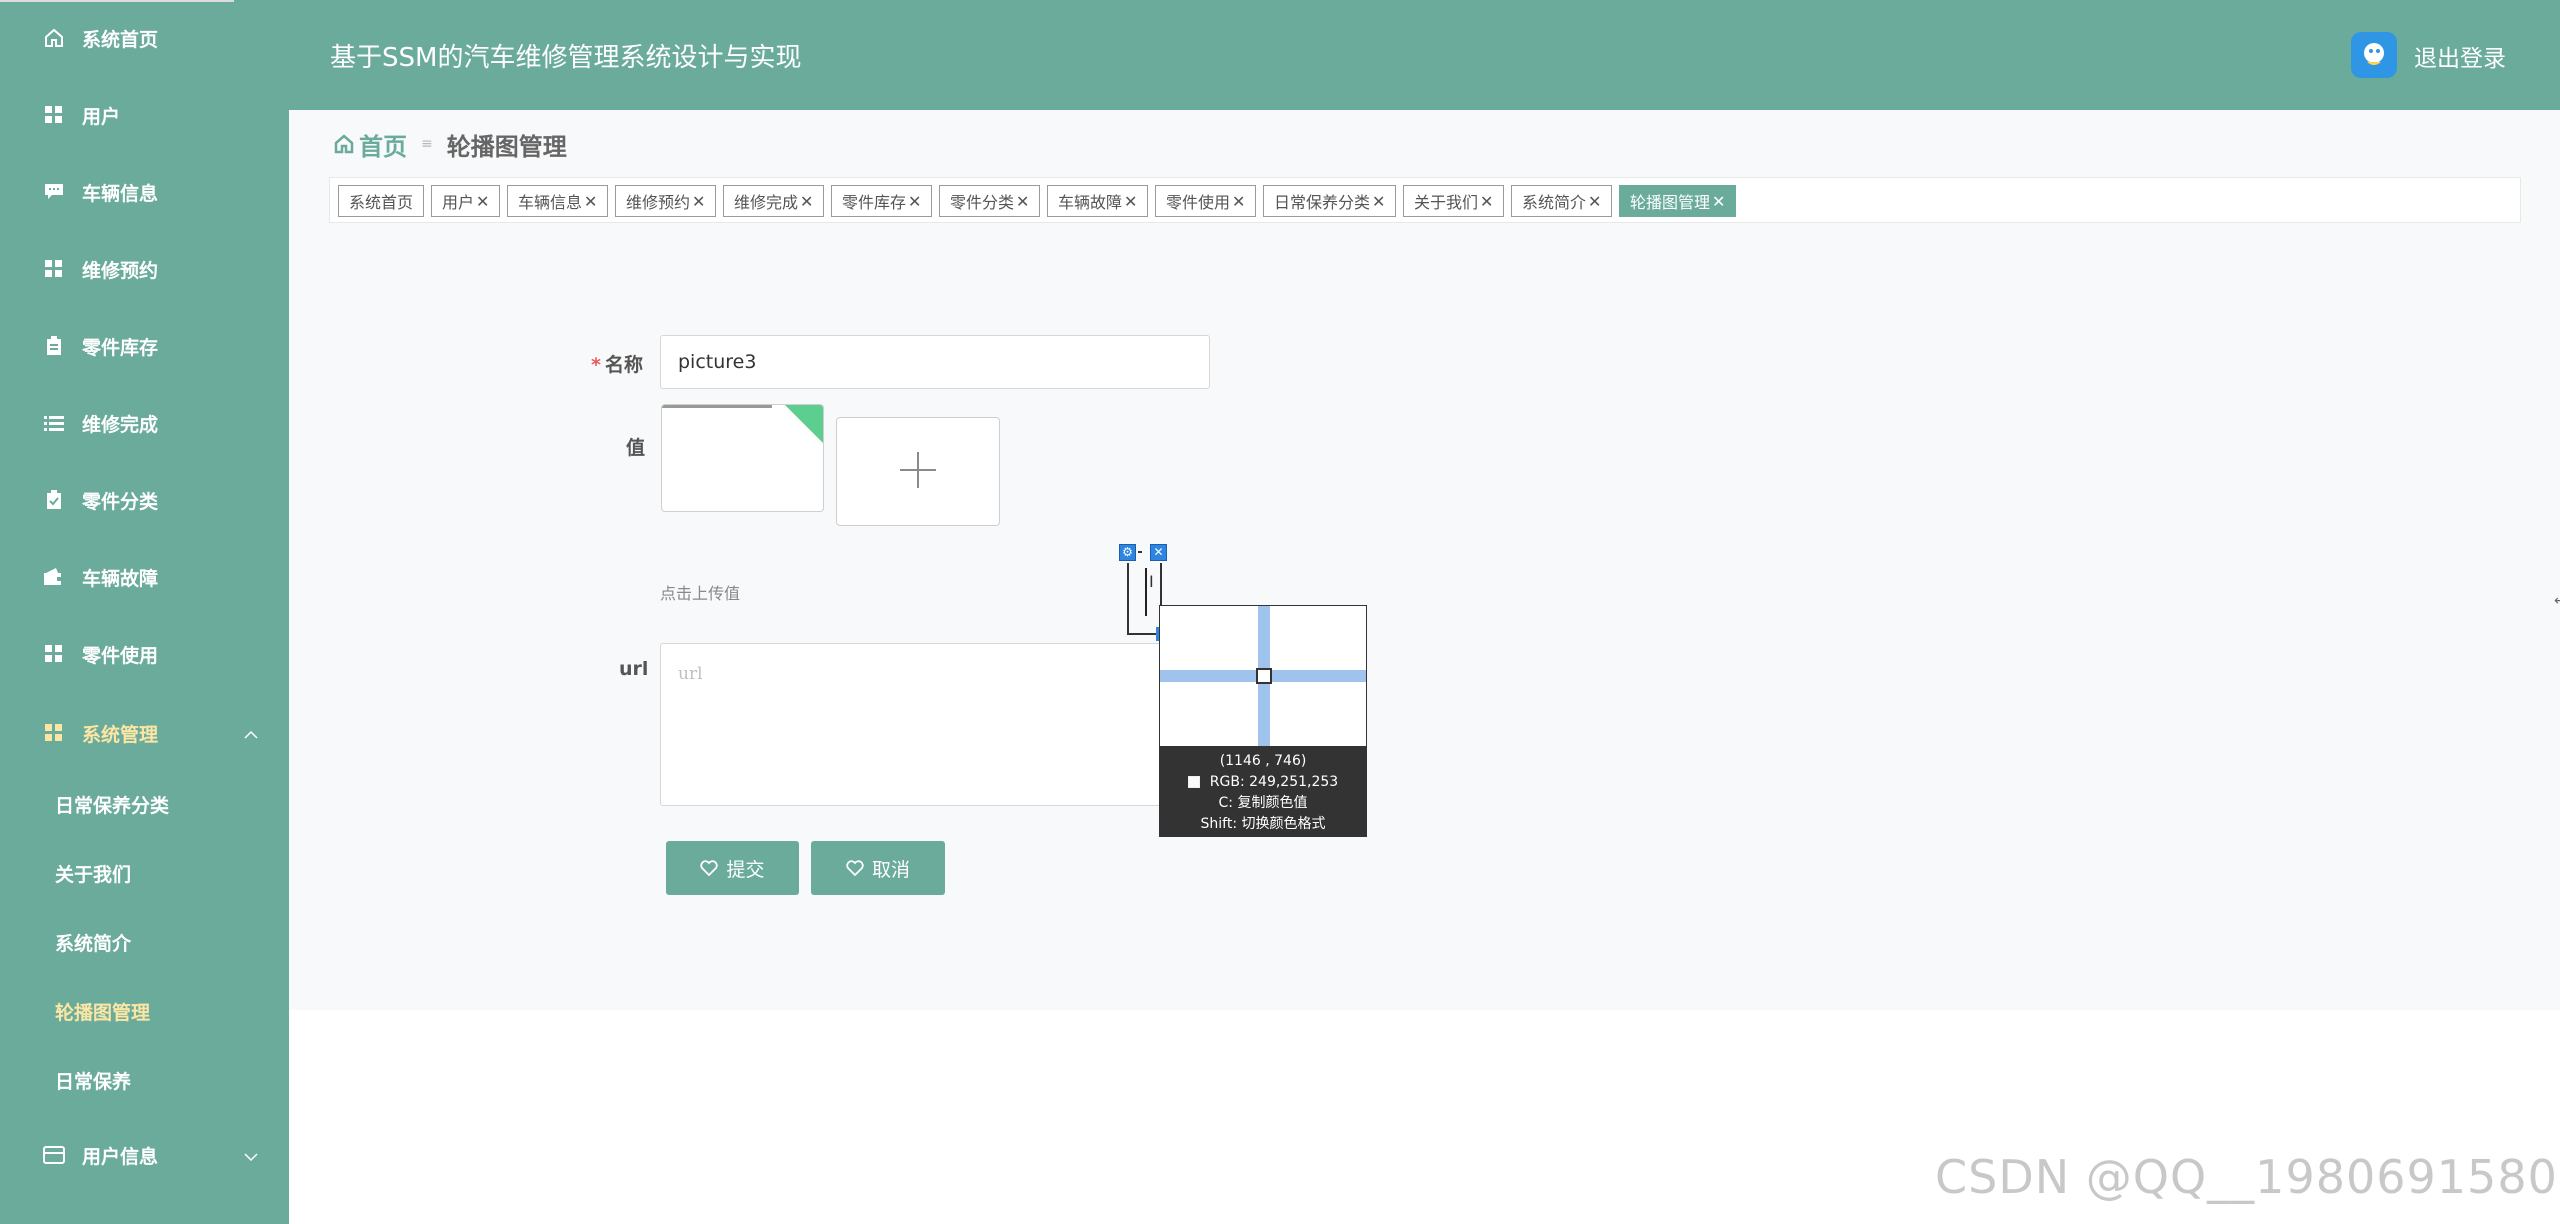  I want to click on sidebar-item-home: 系统首页, so click(144, 38).